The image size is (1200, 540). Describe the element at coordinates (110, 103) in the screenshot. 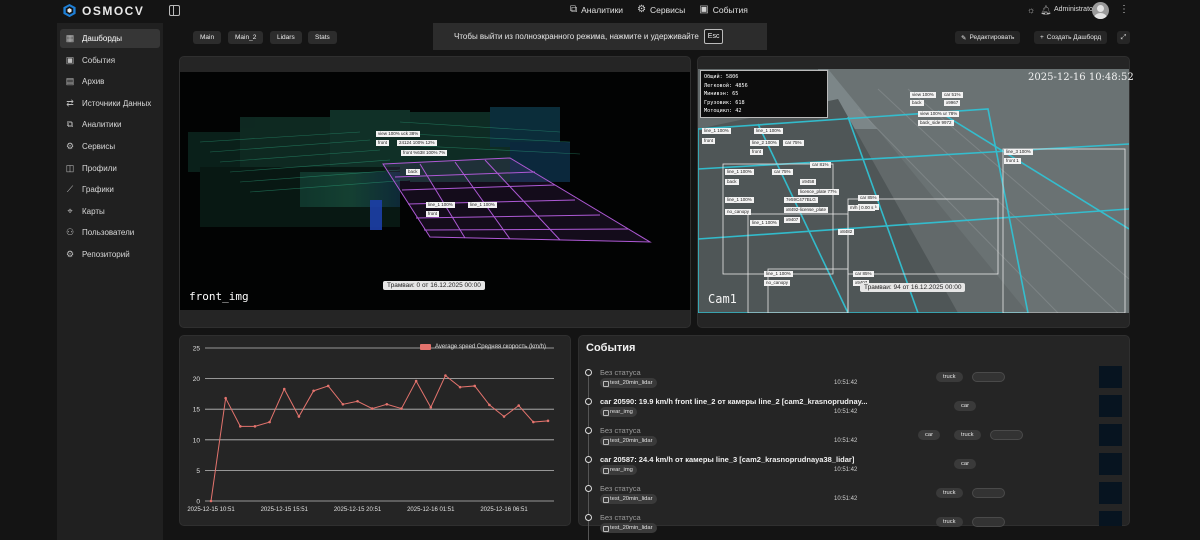

I see `sidebar-item-data-sources: ⇄ Источники Данных` at that location.